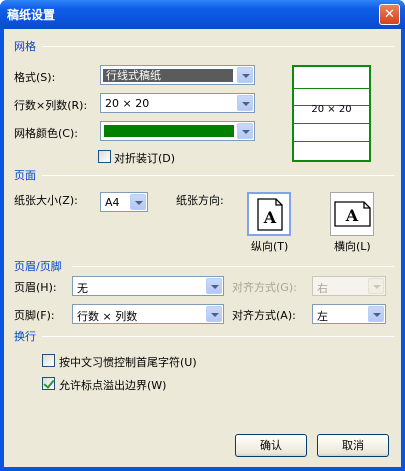  Describe the element at coordinates (148, 314) in the screenshot. I see `footer-select: 行数 × 列数` at that location.